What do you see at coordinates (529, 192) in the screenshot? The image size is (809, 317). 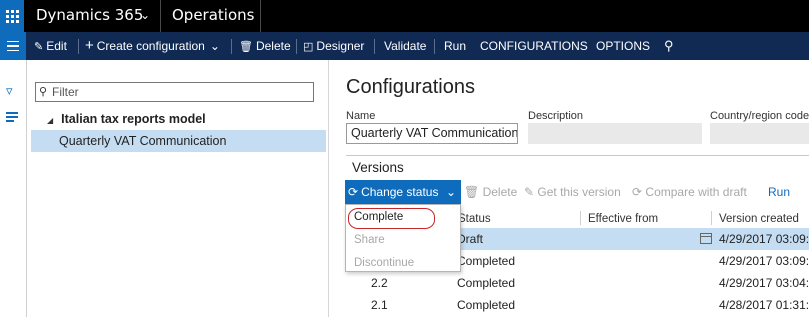 I see `edit-icon: ✎` at bounding box center [529, 192].